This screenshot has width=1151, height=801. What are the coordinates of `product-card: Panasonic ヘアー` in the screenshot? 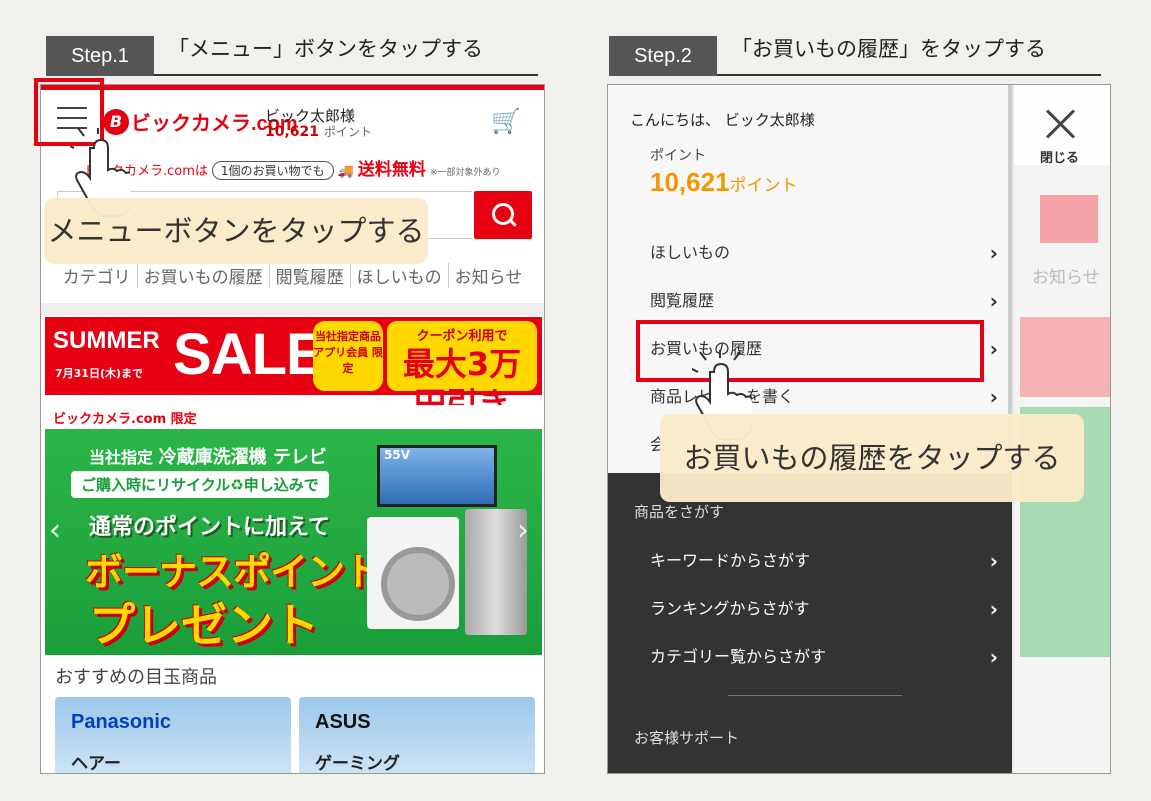 It's located at (173, 735).